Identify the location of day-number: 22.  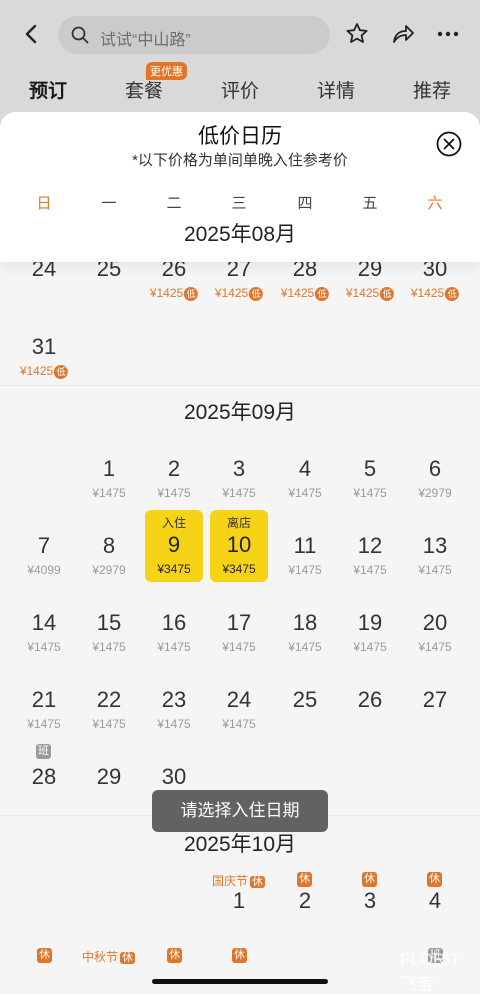
(109, 699).